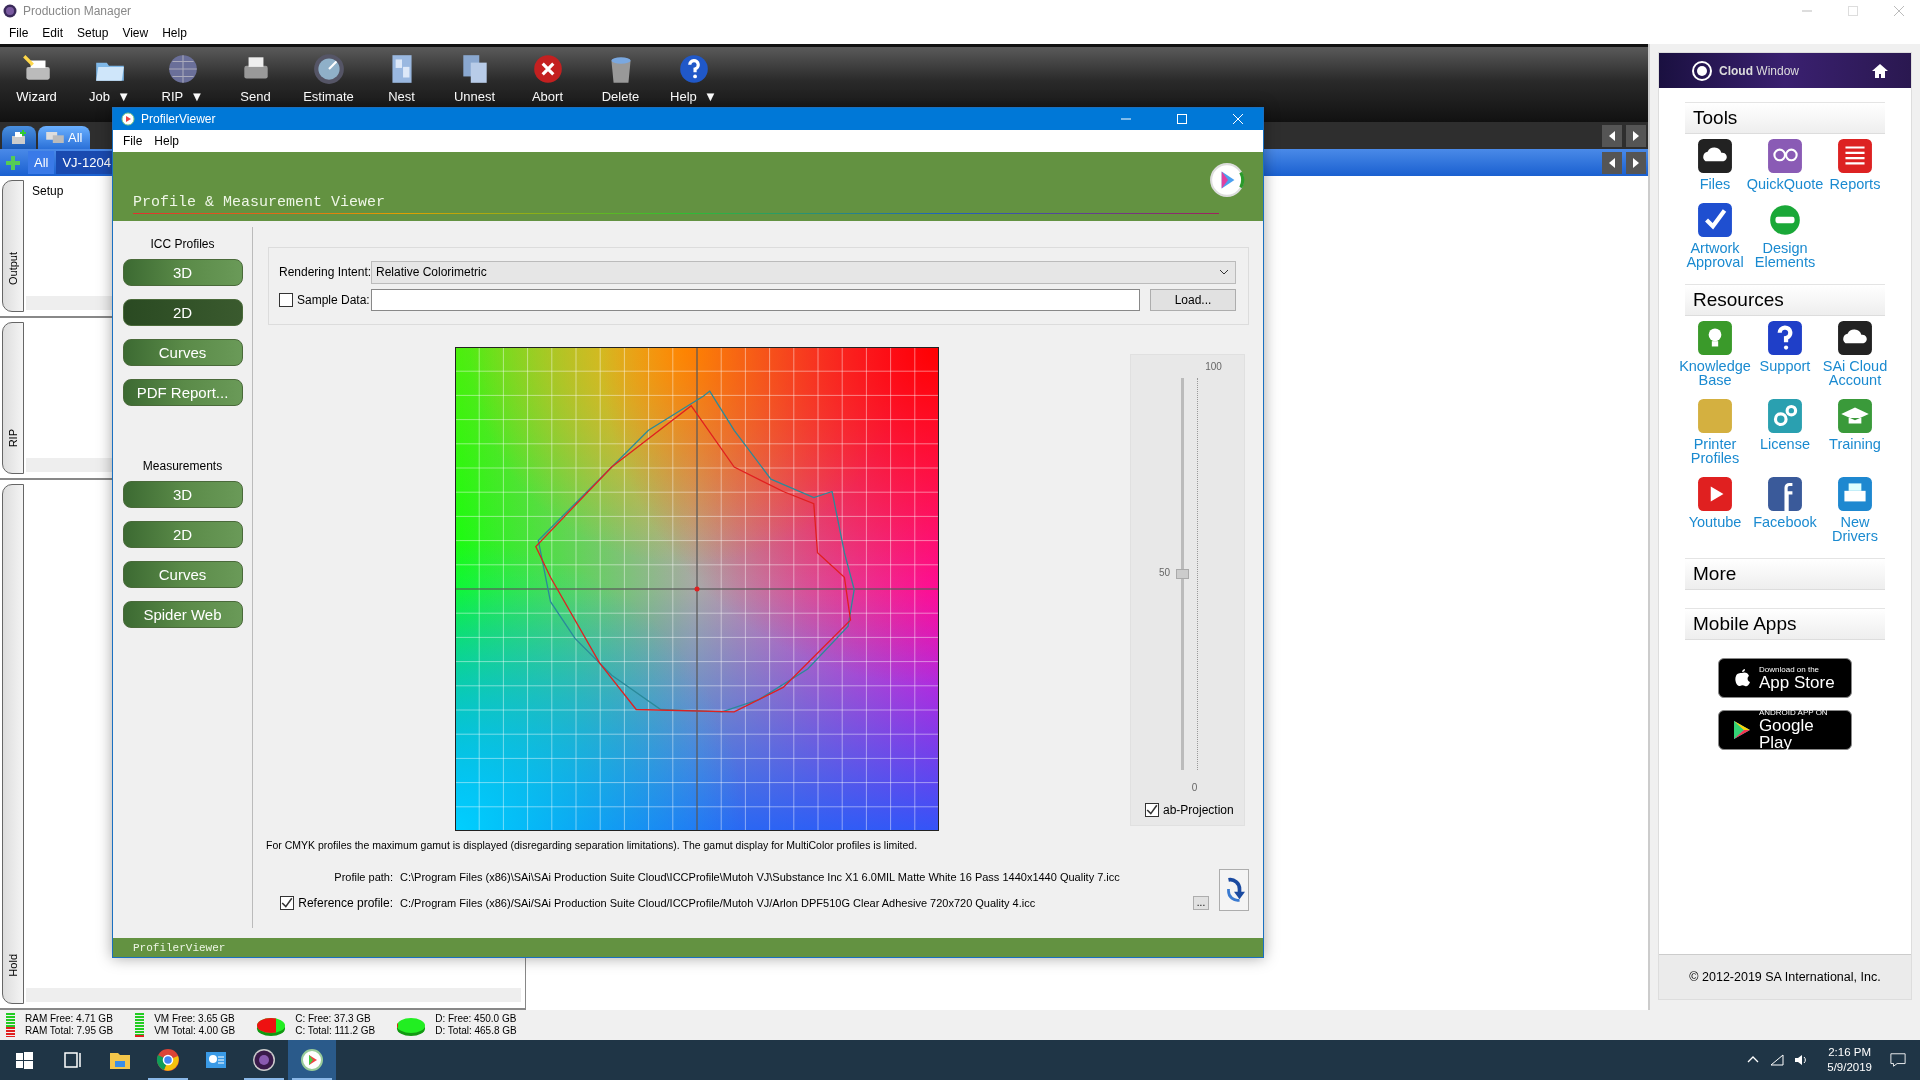 The height and width of the screenshot is (1080, 1920). Describe the element at coordinates (1165, 572) in the screenshot. I see `slider-label: 50` at that location.